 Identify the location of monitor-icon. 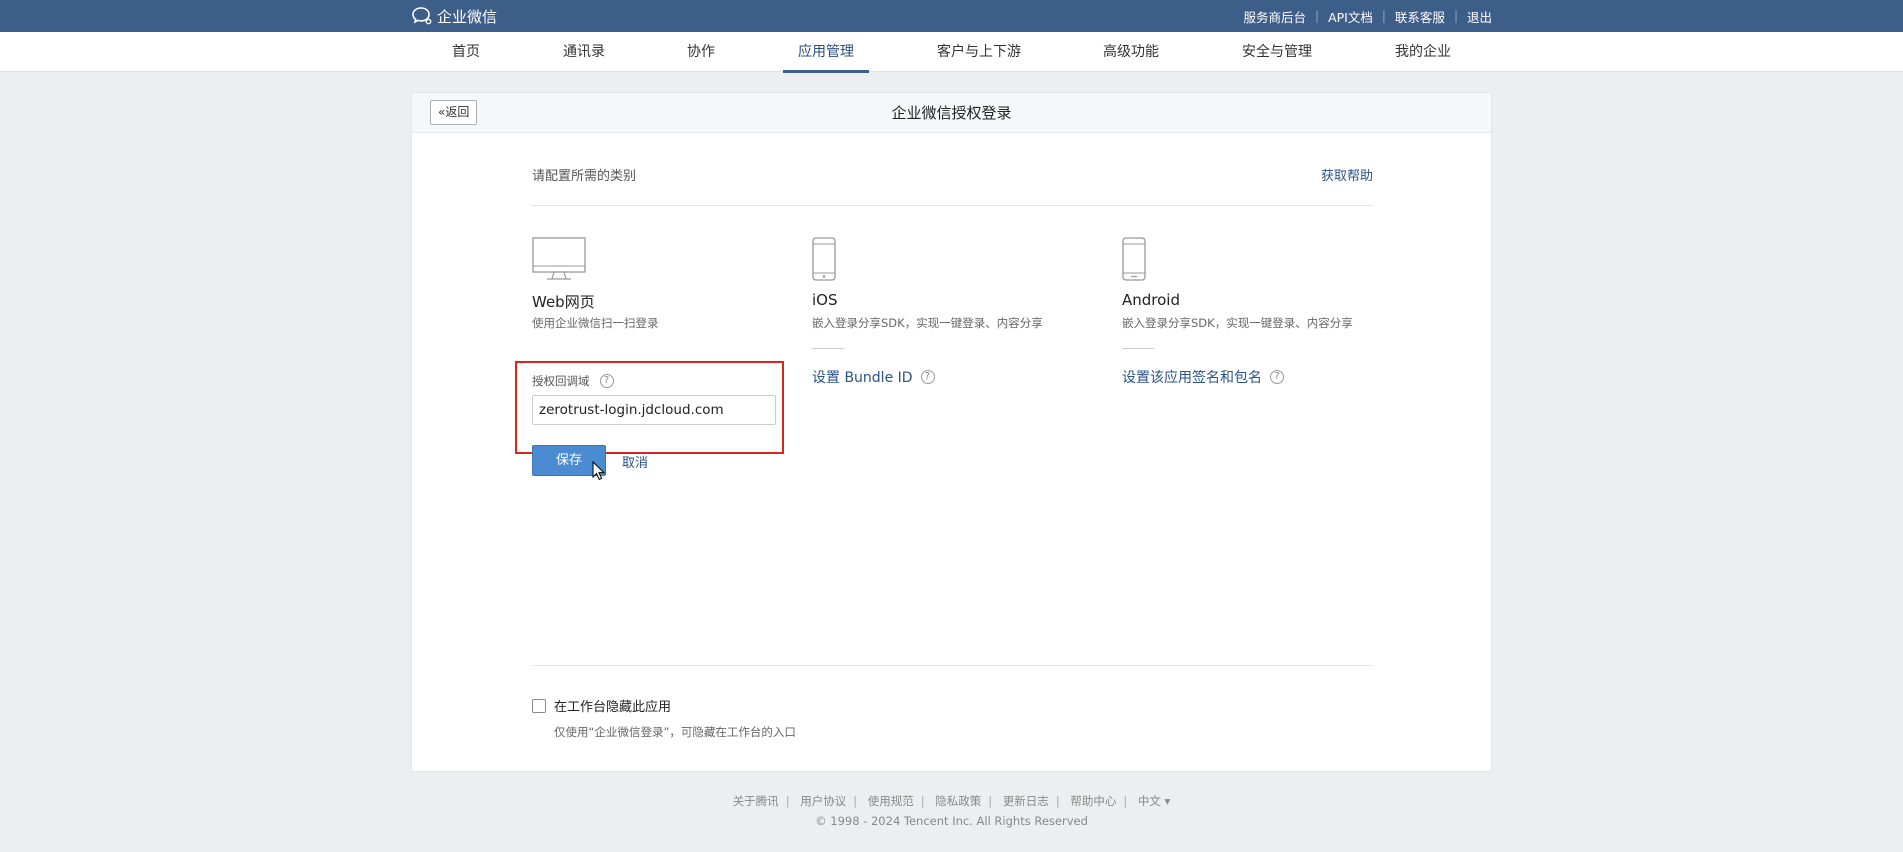
(559, 258).